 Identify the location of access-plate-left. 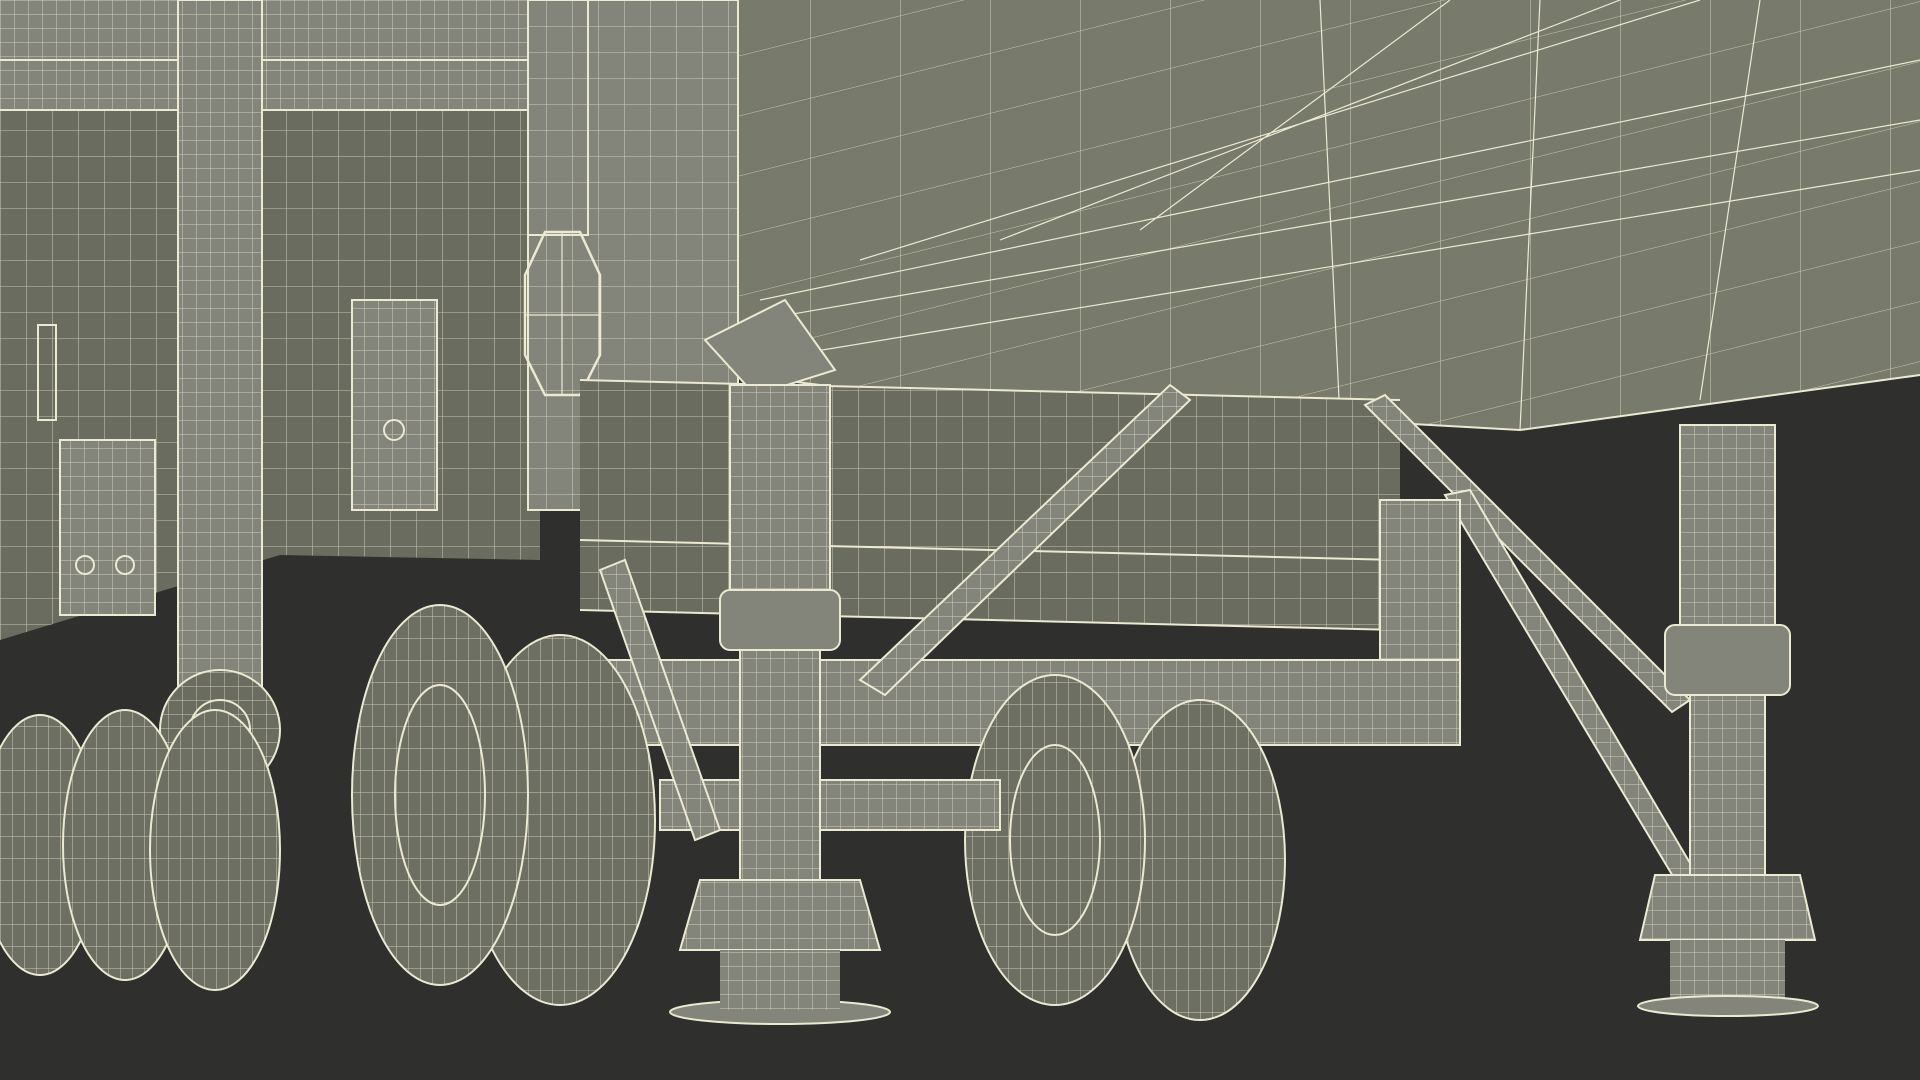
(107, 527).